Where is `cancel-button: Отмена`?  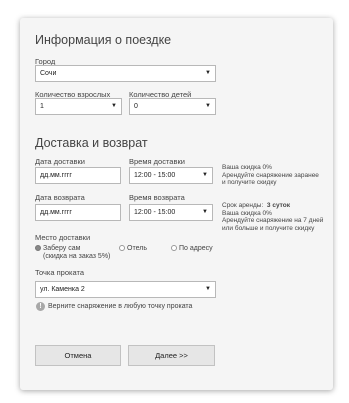 cancel-button: Отмена is located at coordinates (78, 355).